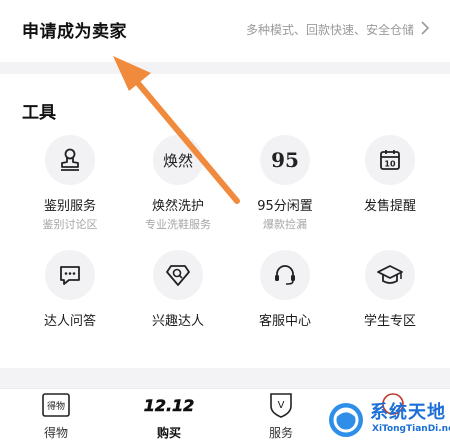 This screenshot has width=450, height=445. I want to click on tool-label: 客服中心, so click(284, 321).